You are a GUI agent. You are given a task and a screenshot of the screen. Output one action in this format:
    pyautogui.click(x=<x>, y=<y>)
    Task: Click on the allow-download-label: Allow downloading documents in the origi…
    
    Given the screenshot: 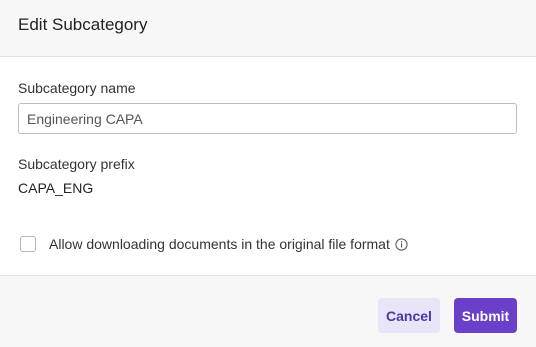 What is the action you would take?
    pyautogui.click(x=219, y=244)
    